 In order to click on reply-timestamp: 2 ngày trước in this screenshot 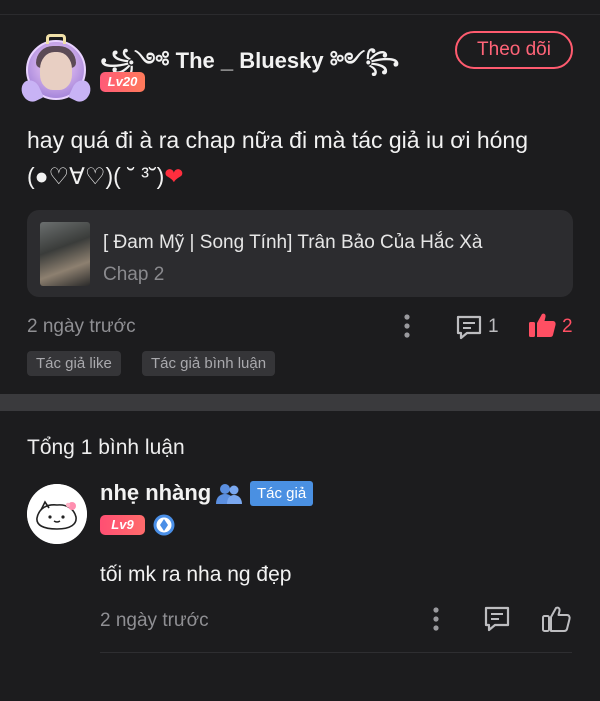, I will do `click(154, 620)`.